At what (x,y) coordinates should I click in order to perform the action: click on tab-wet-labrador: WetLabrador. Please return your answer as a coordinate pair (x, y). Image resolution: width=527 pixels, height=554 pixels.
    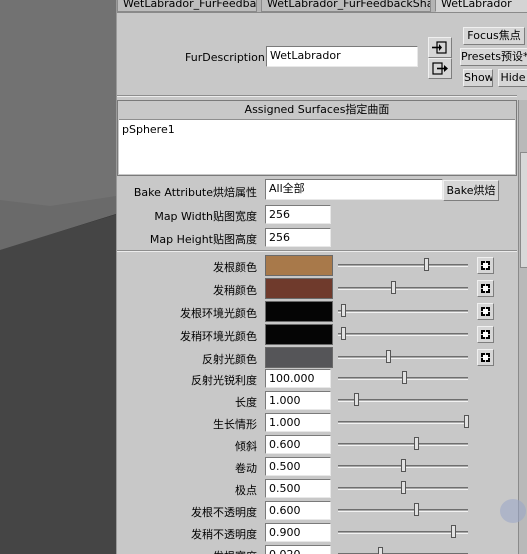
    Looking at the image, I should click on (481, 6).